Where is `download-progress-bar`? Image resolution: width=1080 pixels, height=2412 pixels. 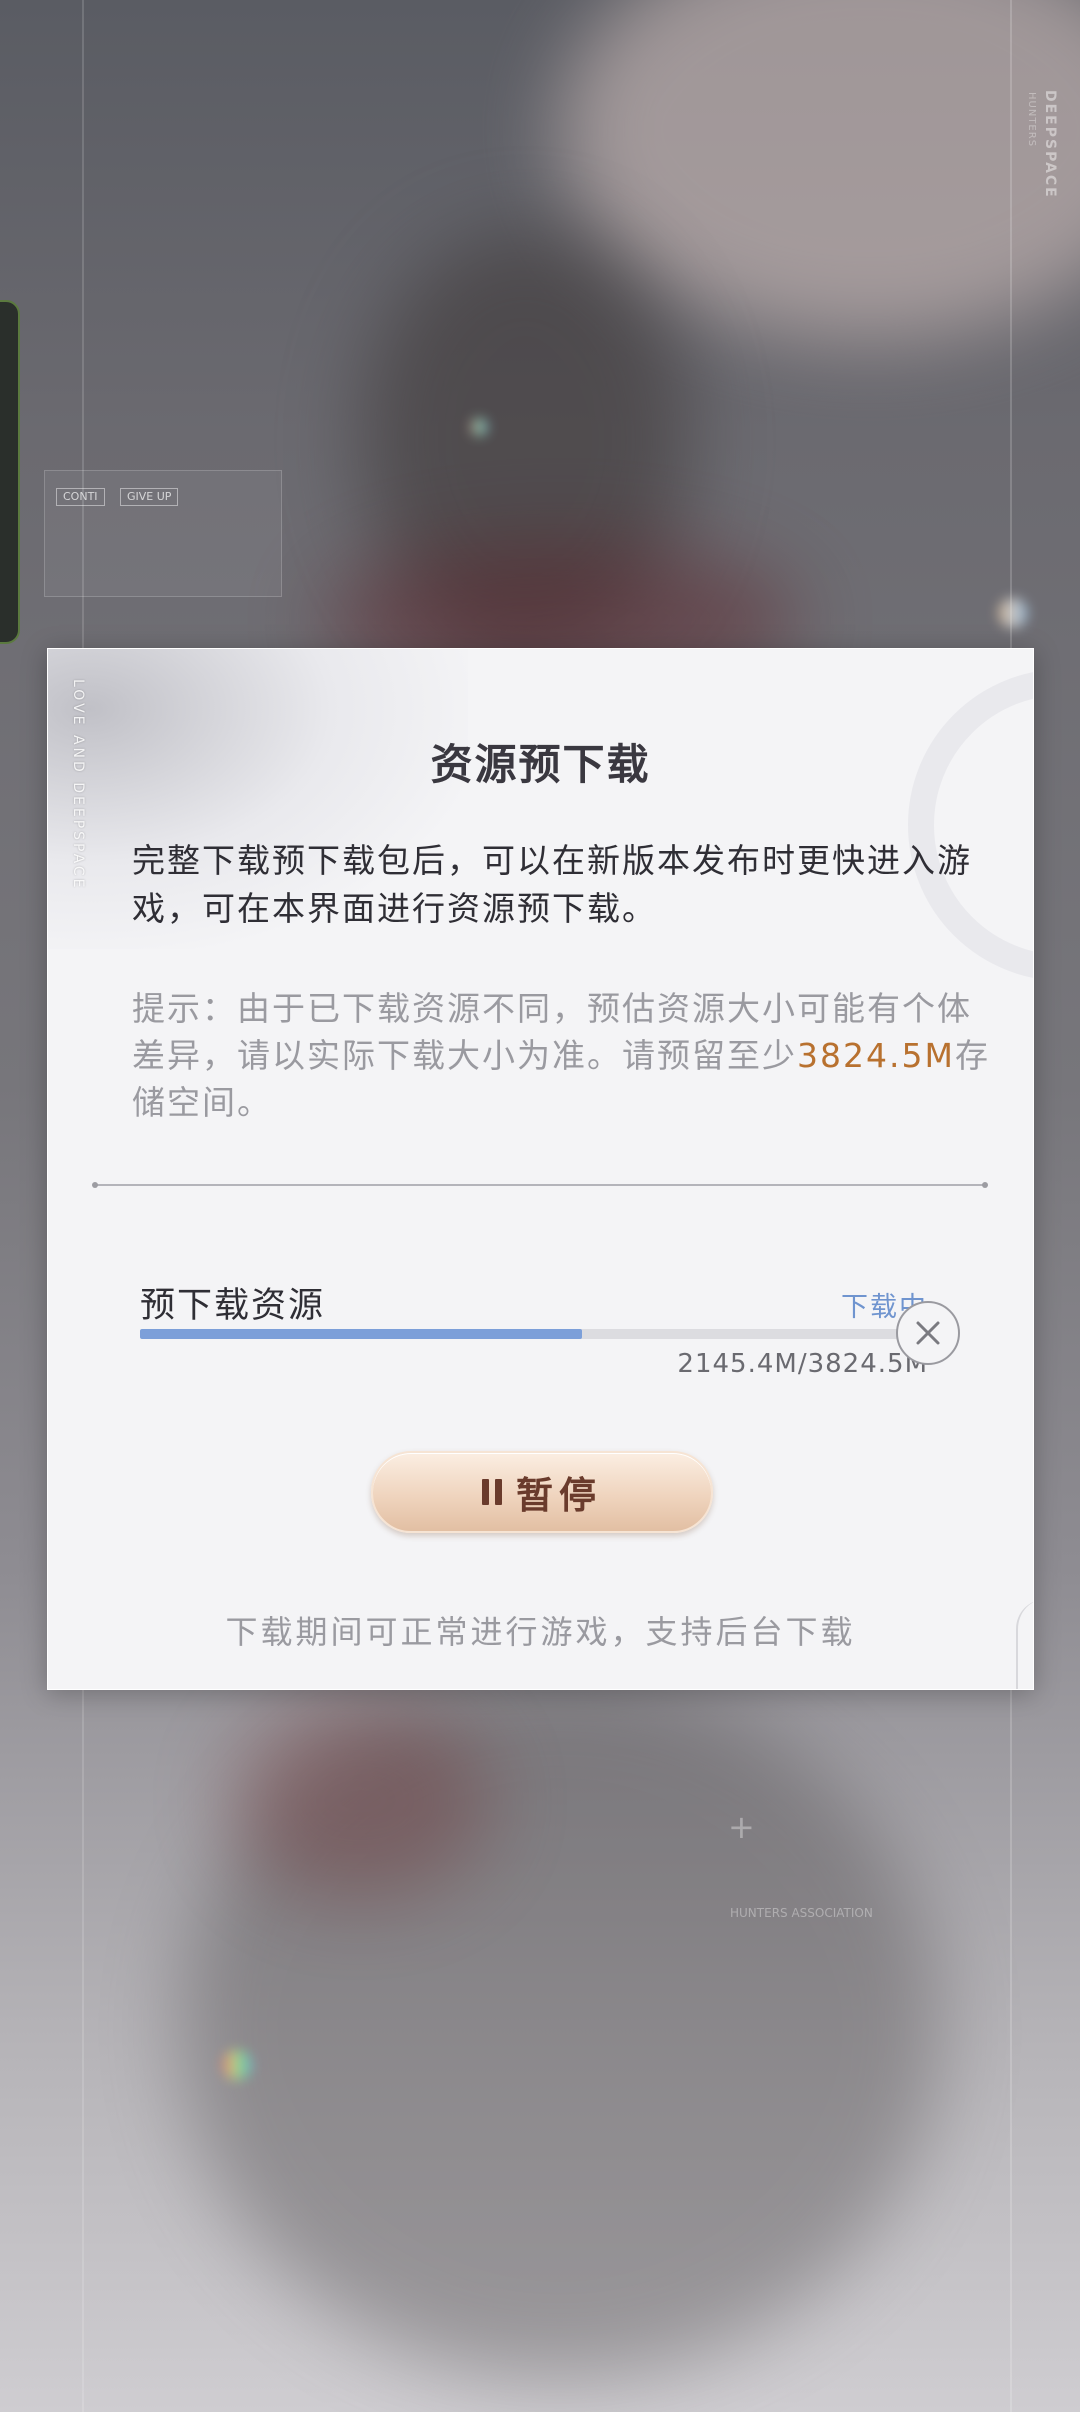 download-progress-bar is located at coordinates (534, 1334).